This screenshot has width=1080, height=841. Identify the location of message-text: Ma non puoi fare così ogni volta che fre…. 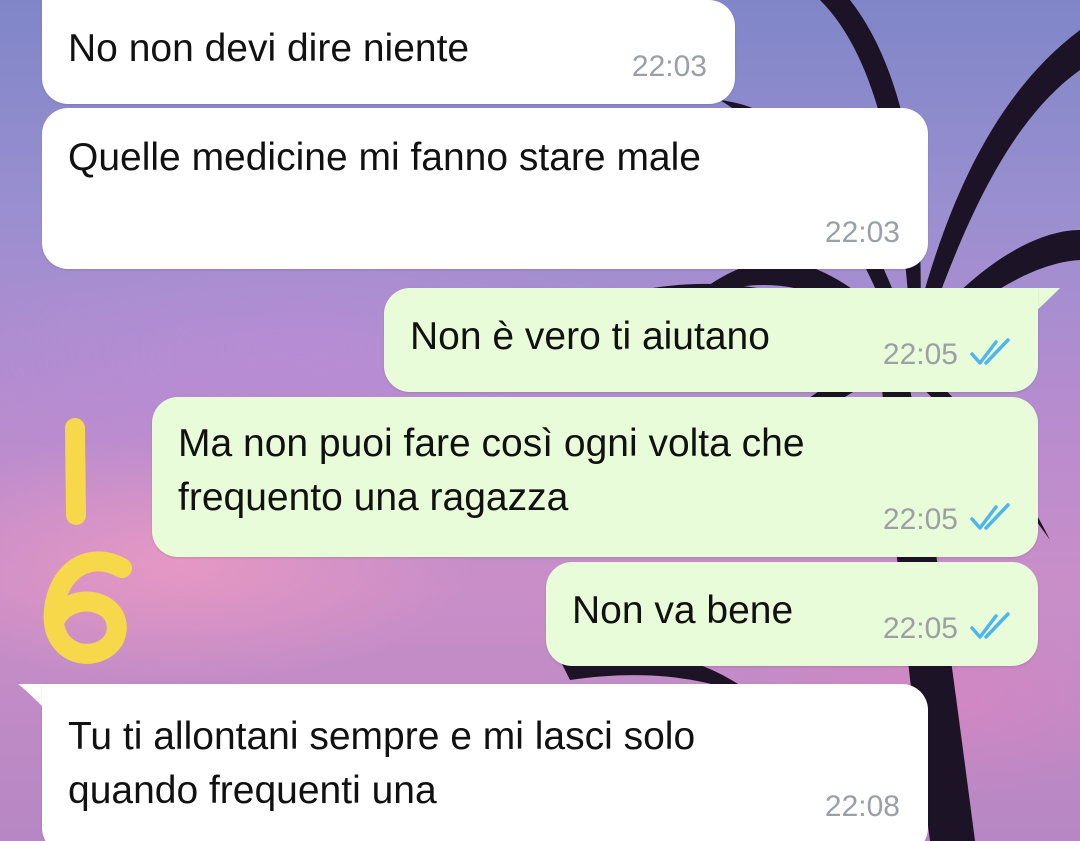
(491, 470).